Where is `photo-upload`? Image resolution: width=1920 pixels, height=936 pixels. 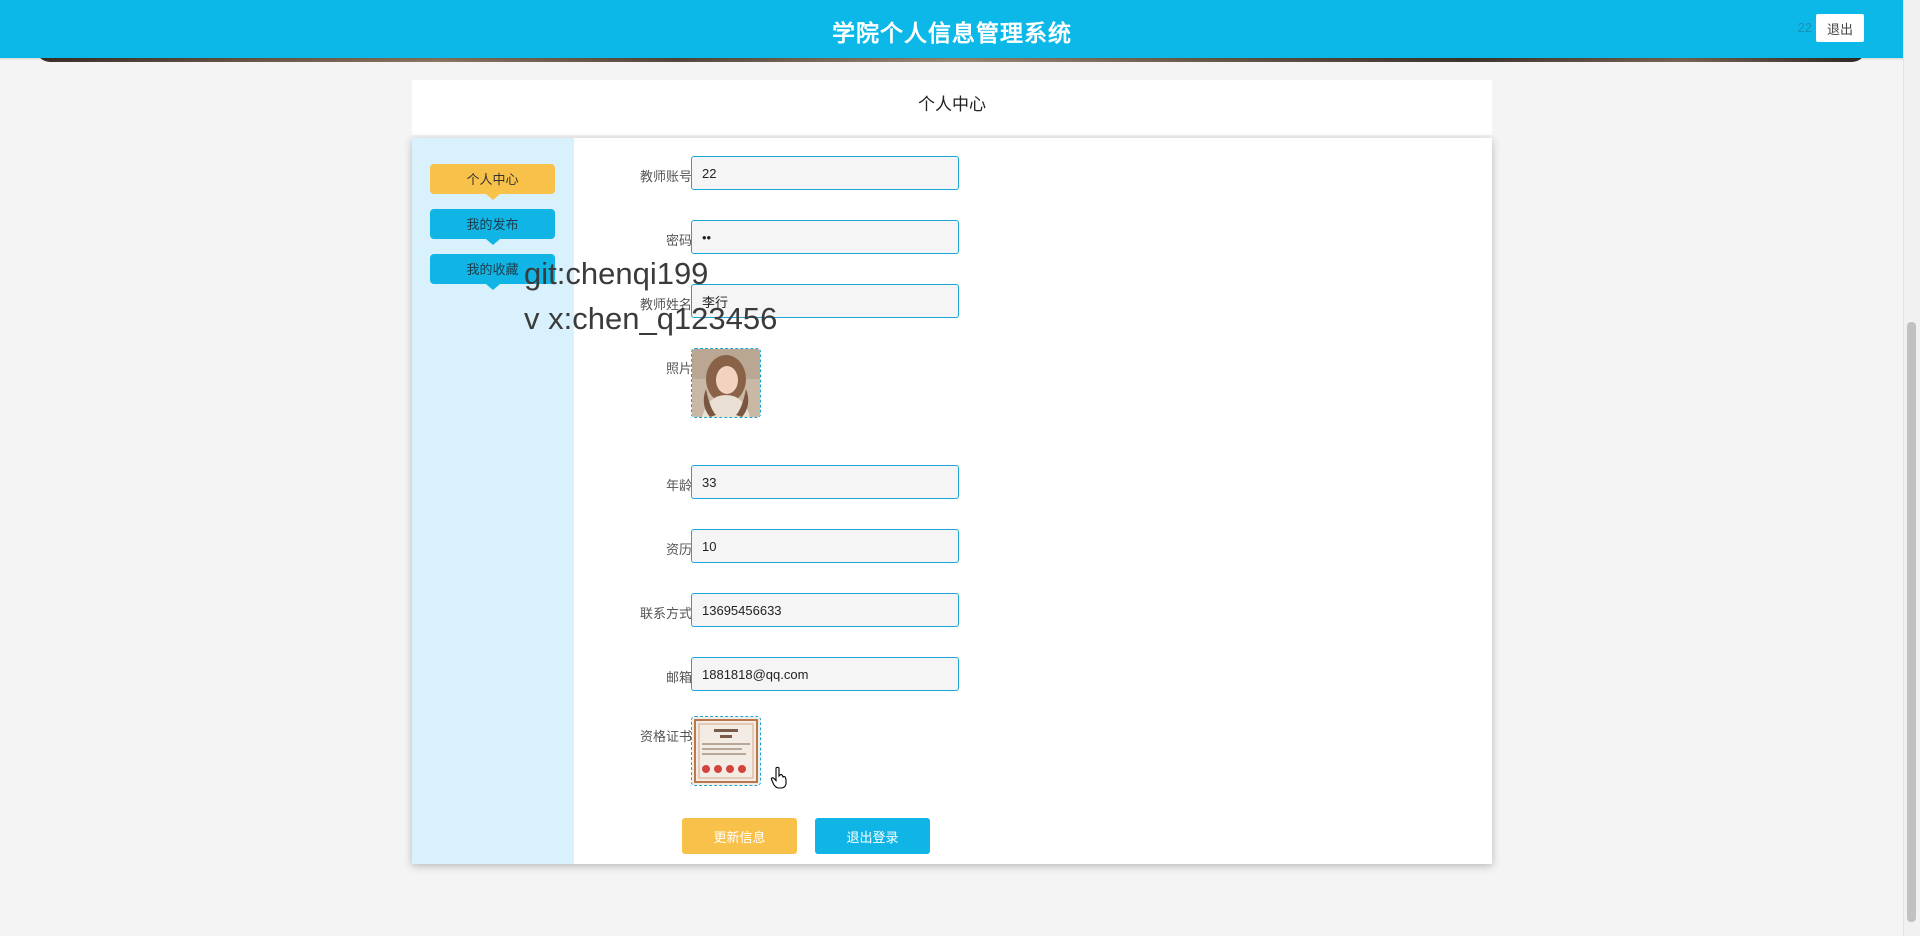 photo-upload is located at coordinates (726, 383).